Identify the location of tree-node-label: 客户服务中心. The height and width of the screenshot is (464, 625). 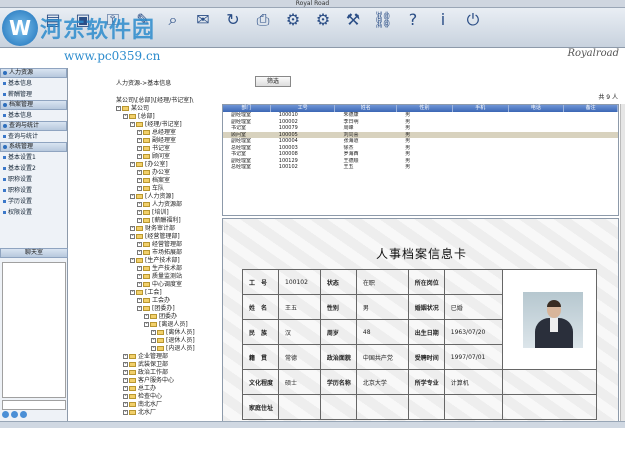
(156, 380).